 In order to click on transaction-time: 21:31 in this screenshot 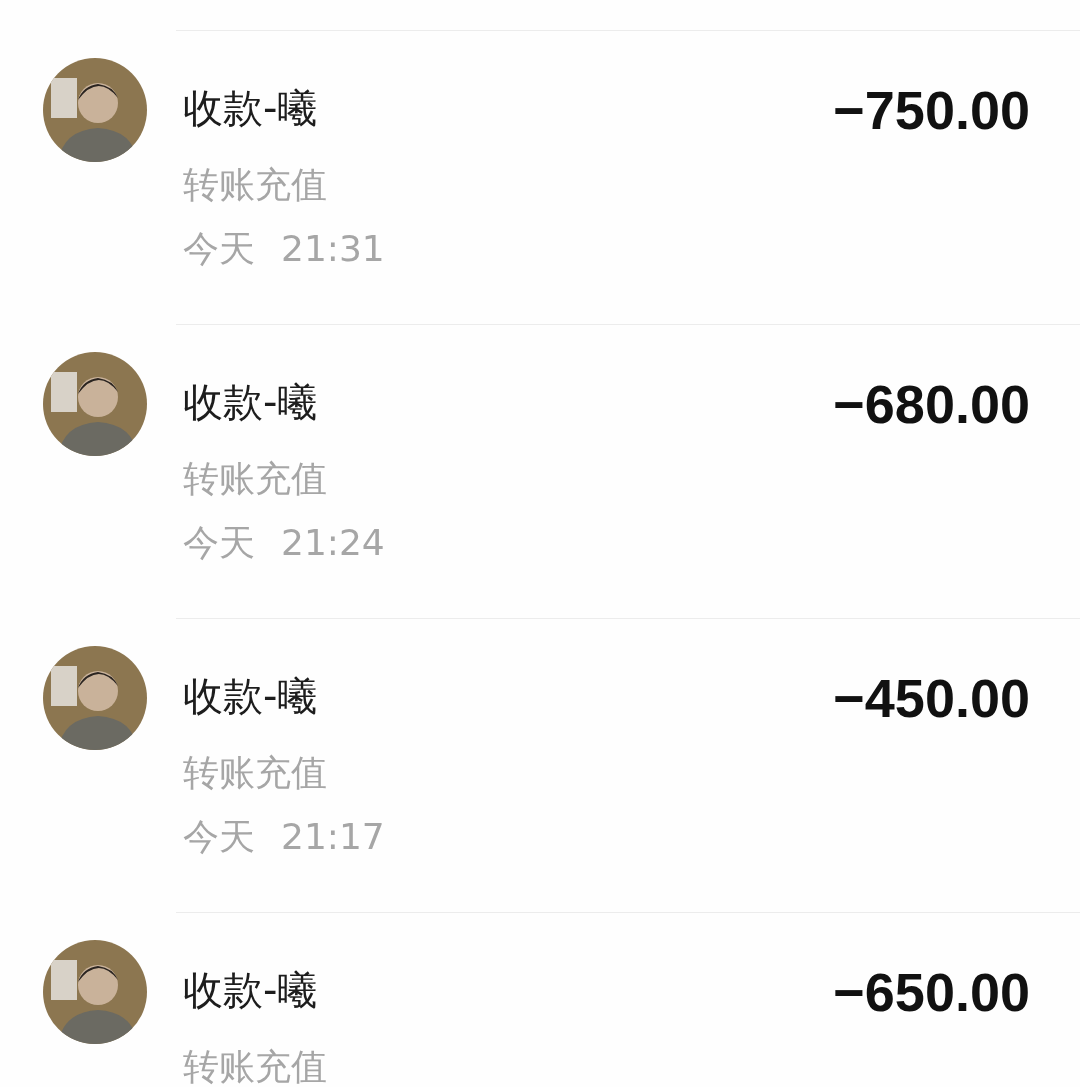, I will do `click(333, 249)`.